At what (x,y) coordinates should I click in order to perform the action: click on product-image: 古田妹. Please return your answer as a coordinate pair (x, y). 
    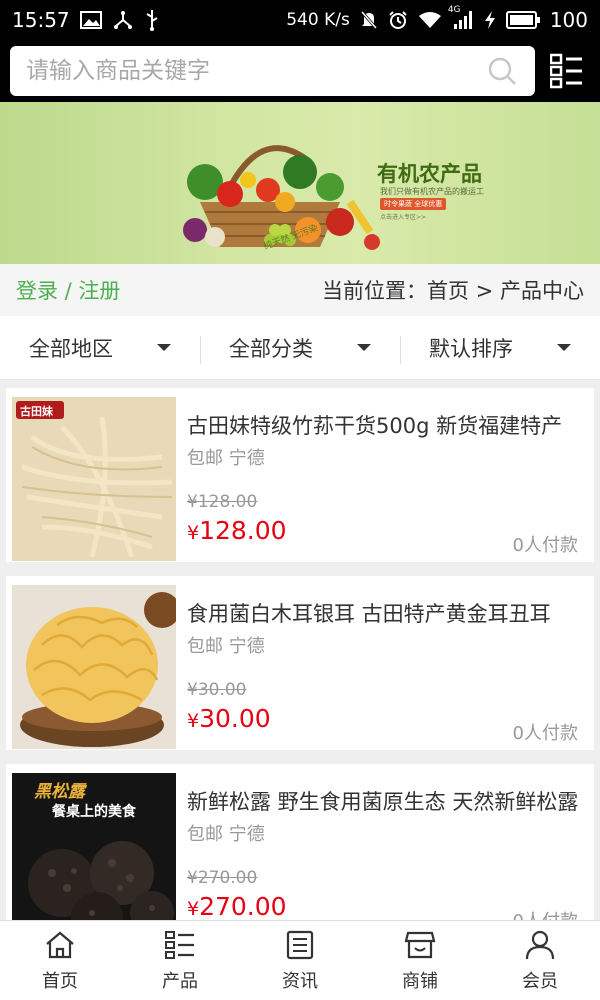
    Looking at the image, I should click on (94, 479).